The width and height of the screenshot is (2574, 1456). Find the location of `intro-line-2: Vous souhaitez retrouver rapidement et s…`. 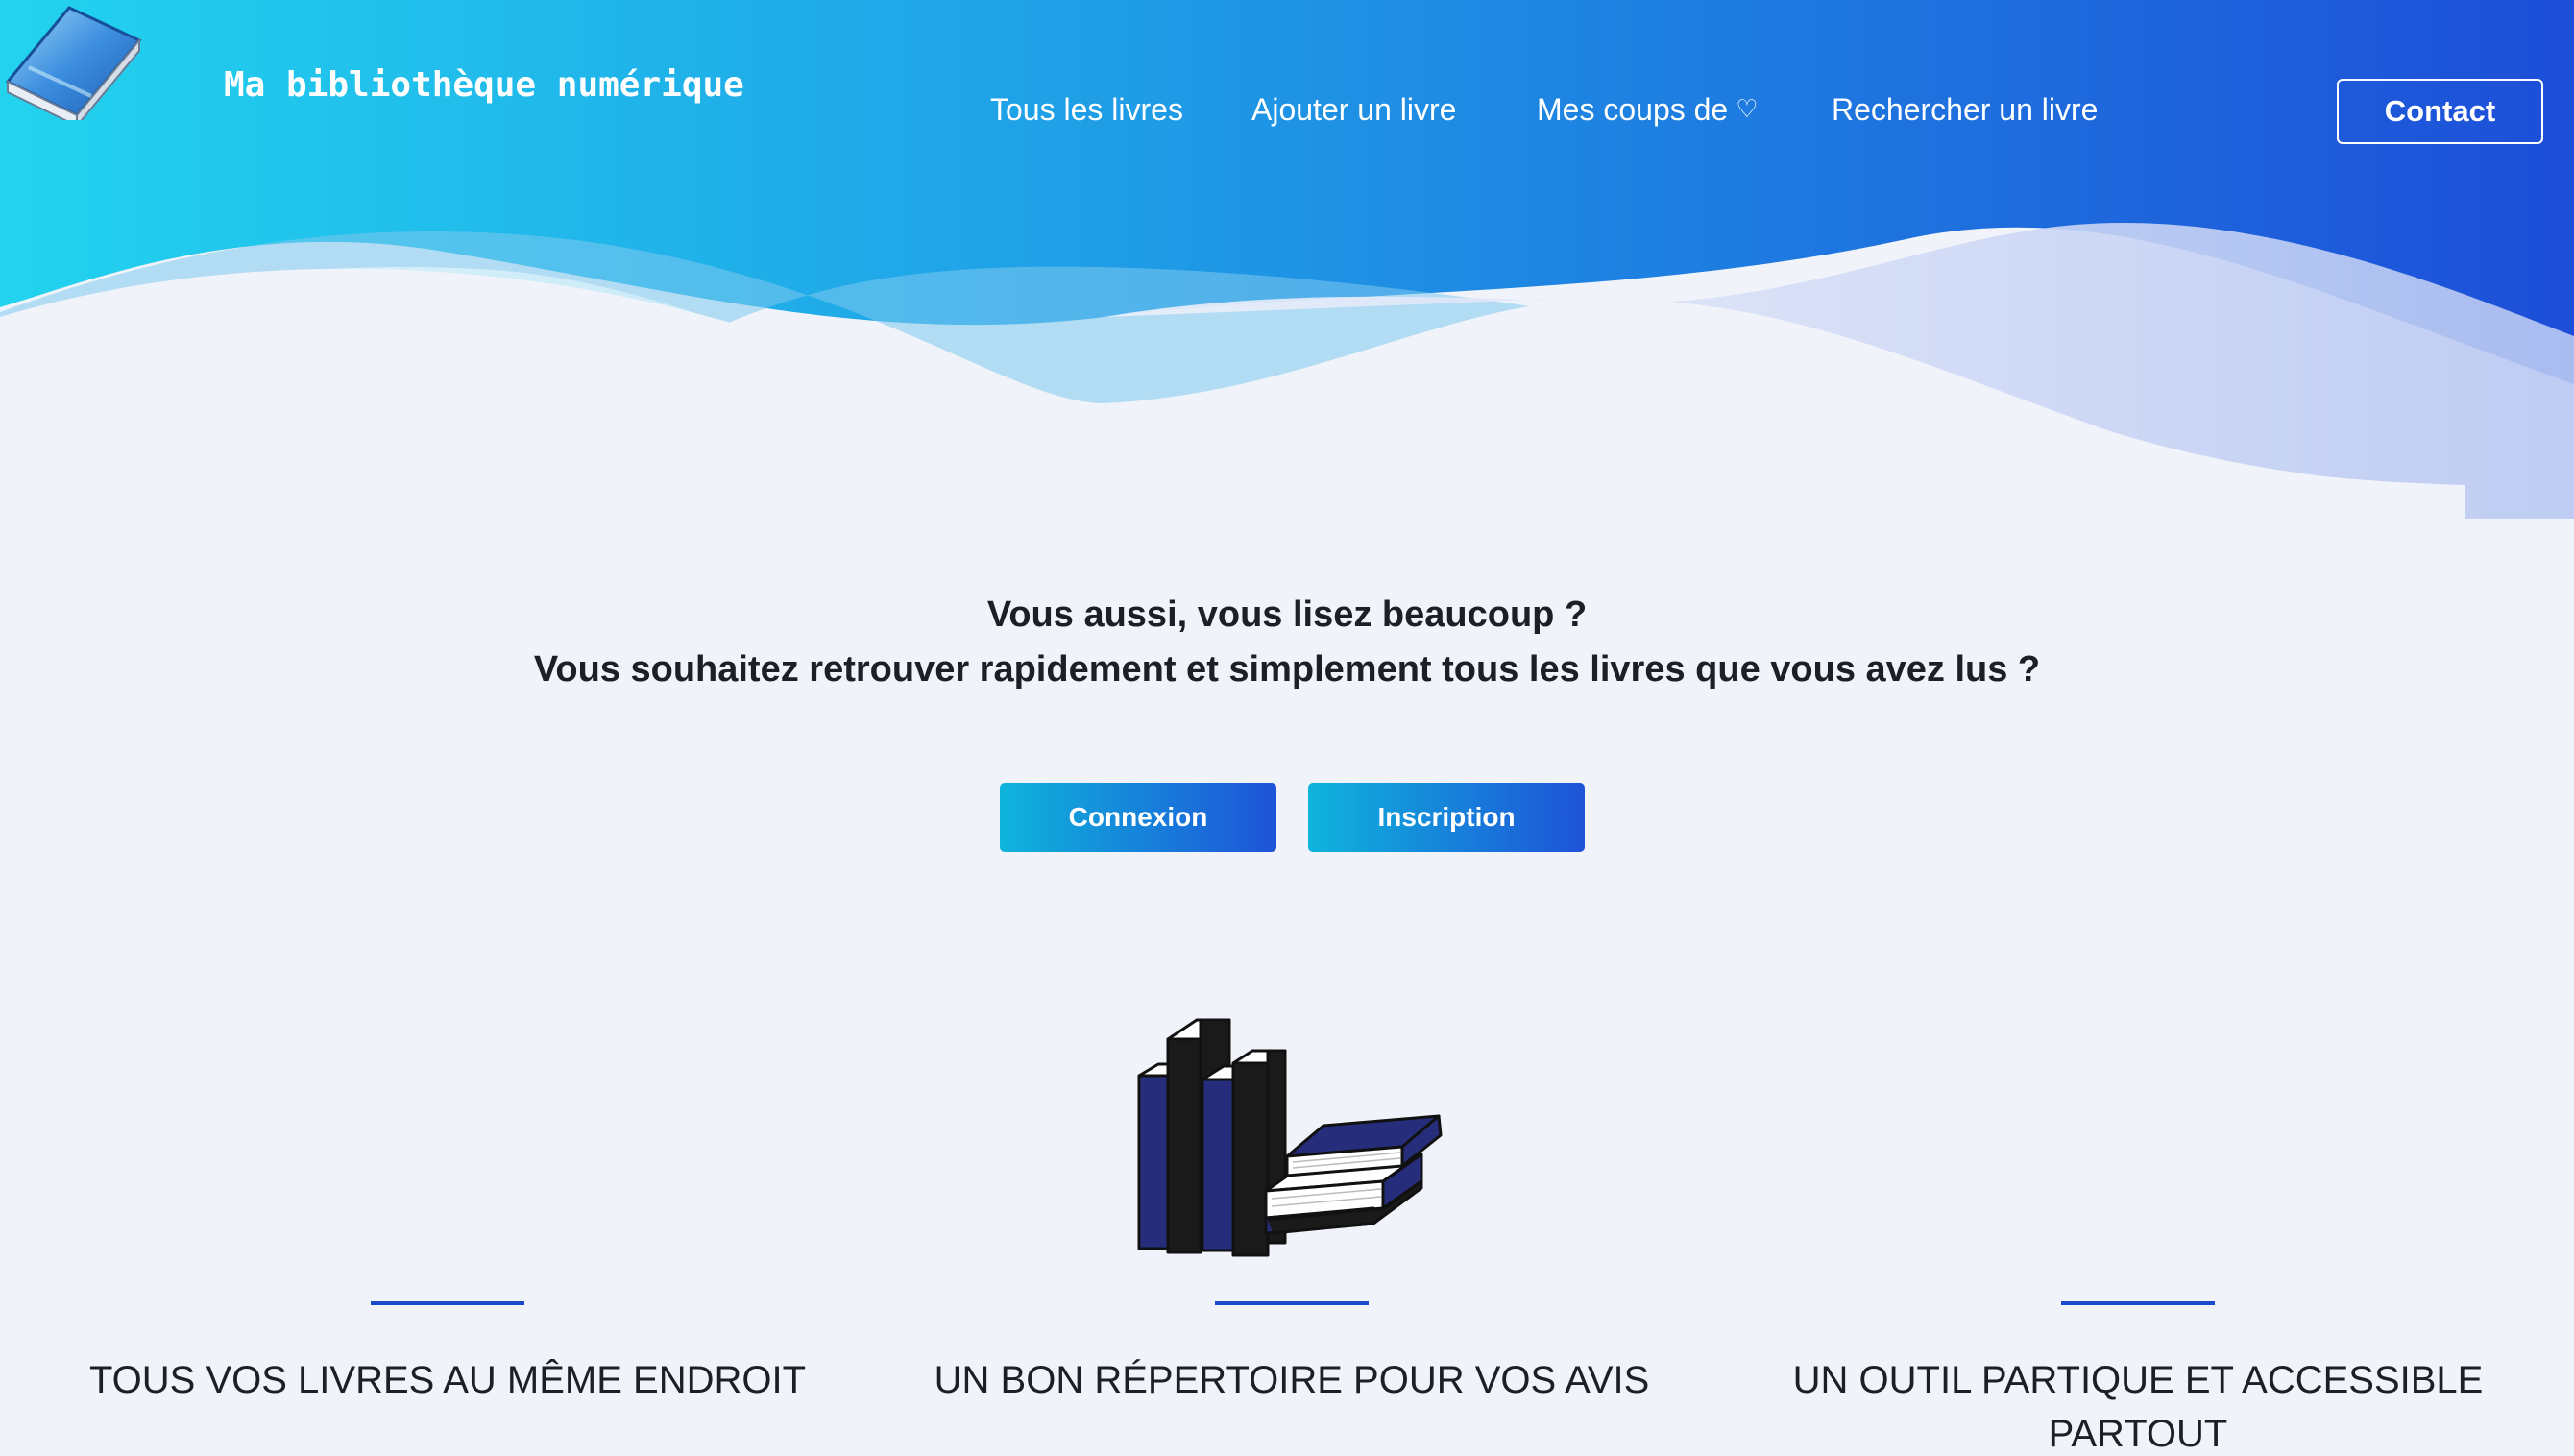

intro-line-2: Vous souhaitez retrouver rapidement et s… is located at coordinates (1287, 670).